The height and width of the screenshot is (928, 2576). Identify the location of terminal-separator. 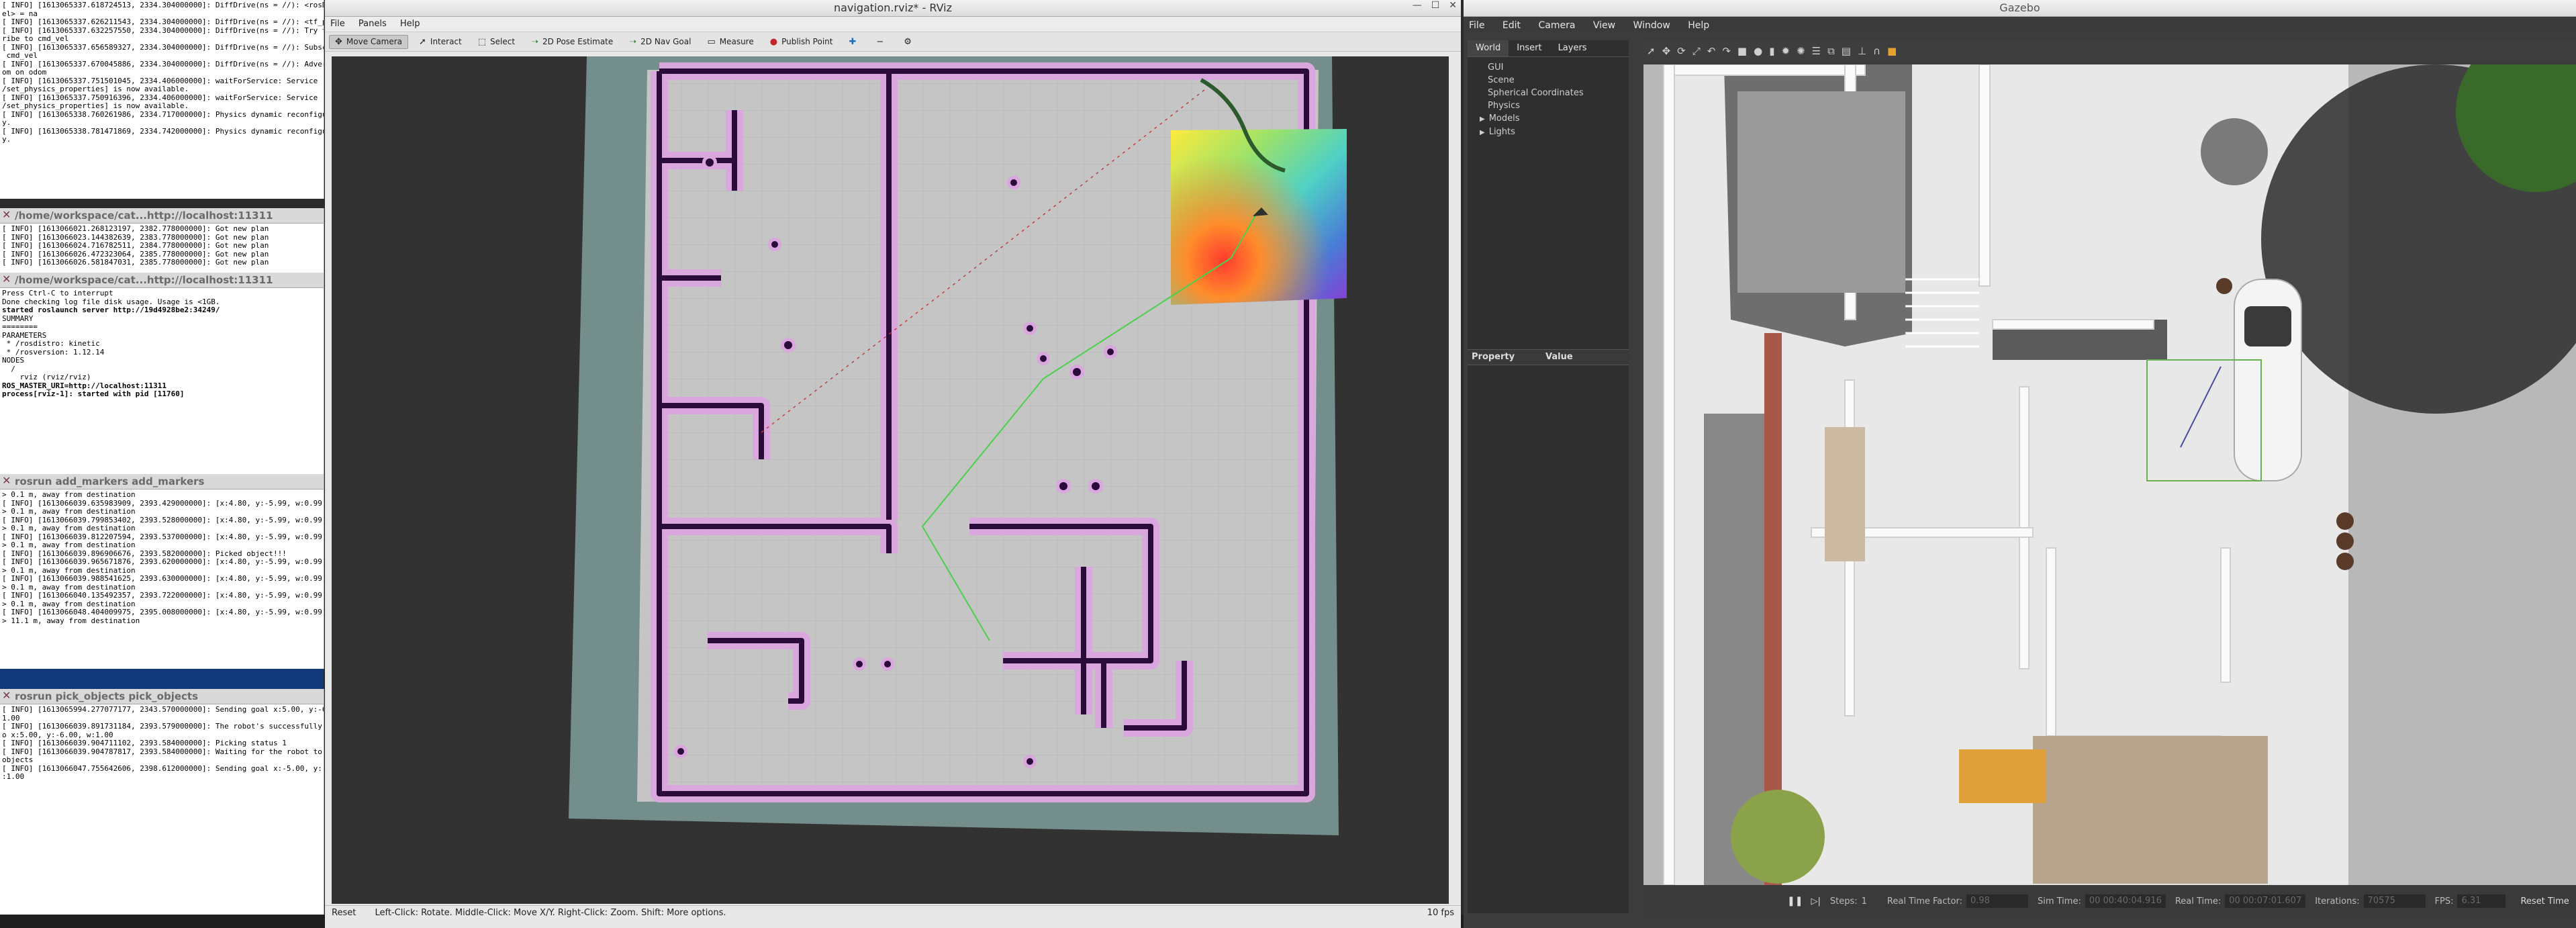
(162, 679).